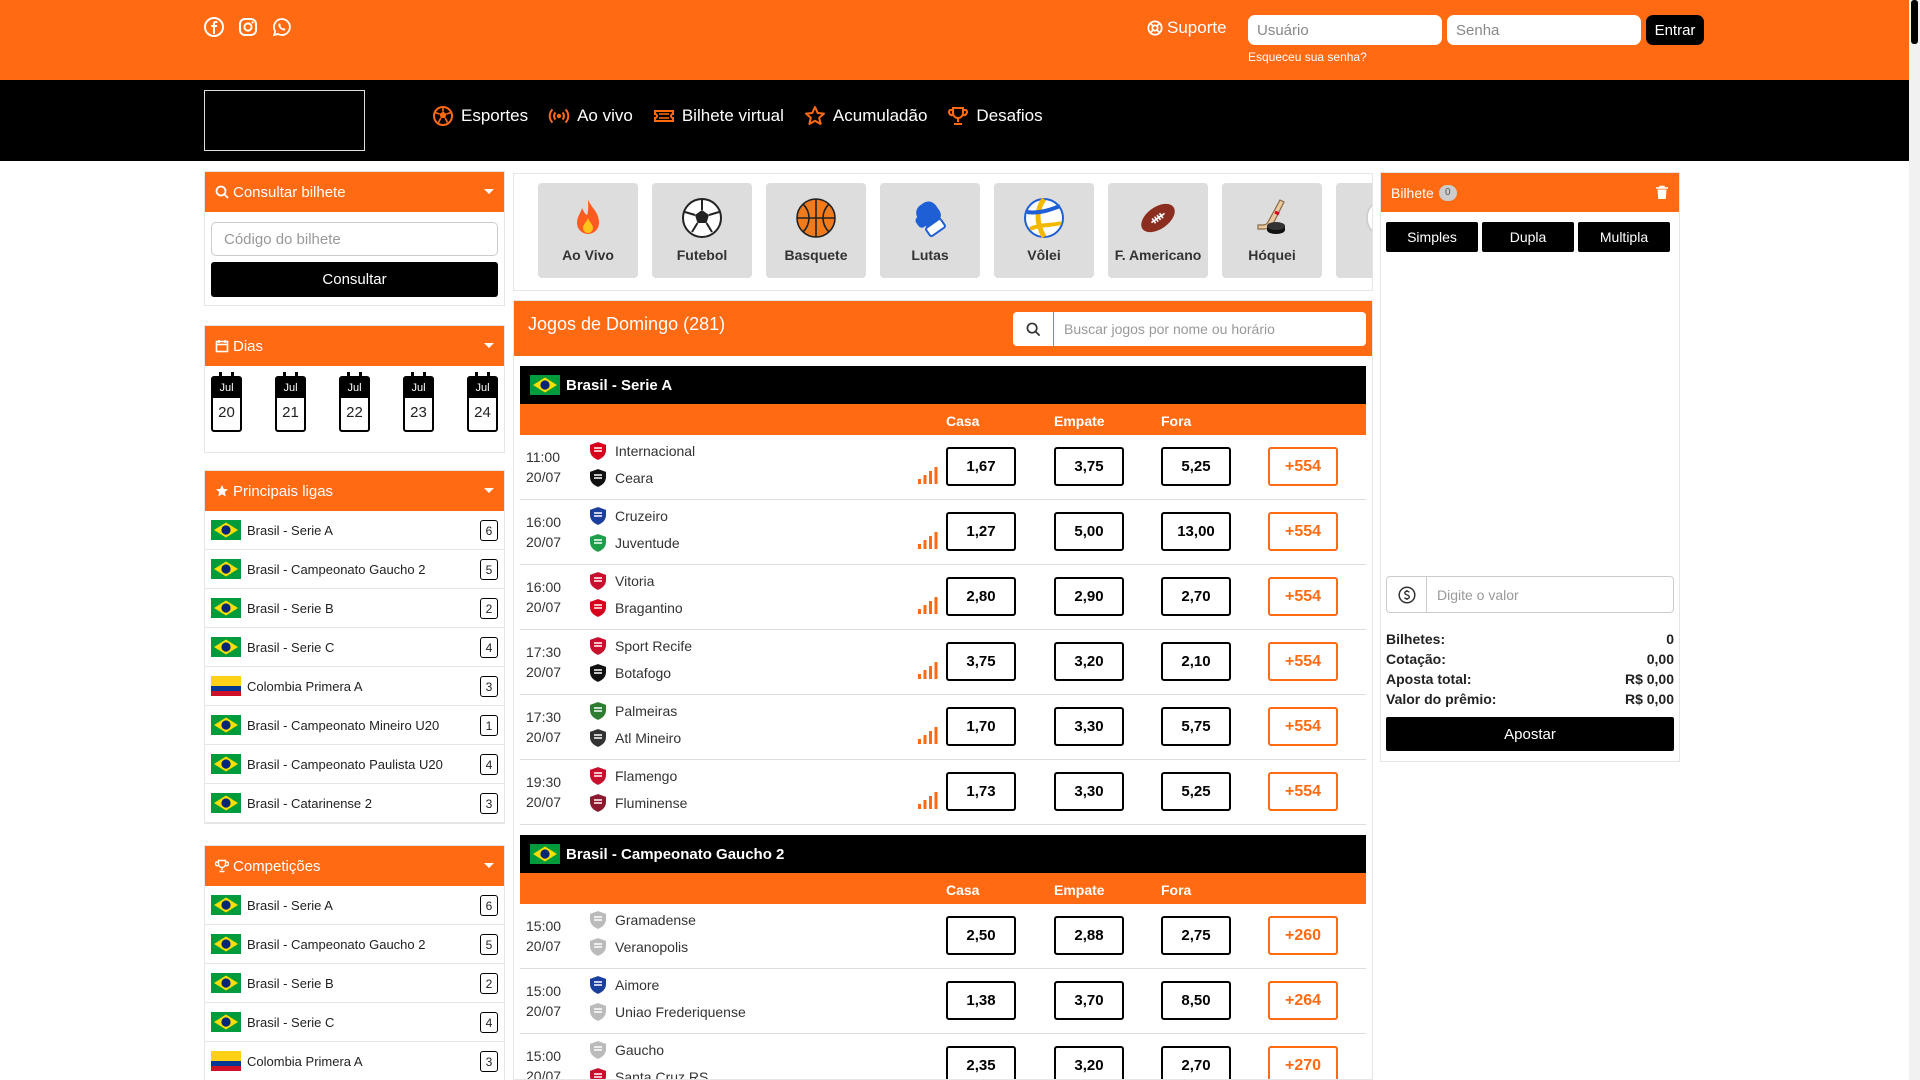 The width and height of the screenshot is (1920, 1080). Describe the element at coordinates (354, 803) in the screenshot. I see `league-list-item: Brasil - Catarinense 2 3` at that location.